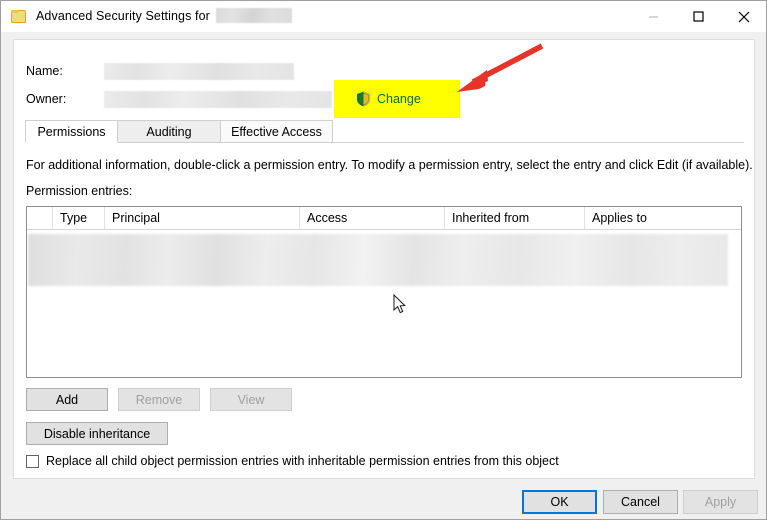 The image size is (767, 520). I want to click on owner-row: Owner:, so click(179, 99).